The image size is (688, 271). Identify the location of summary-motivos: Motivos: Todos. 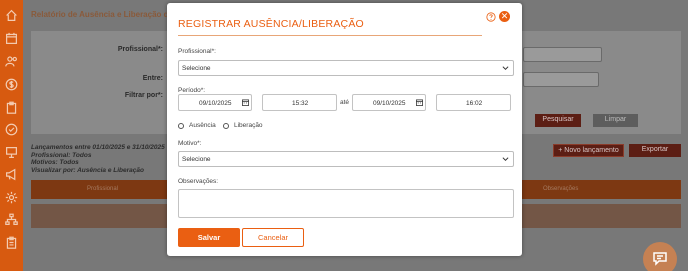
(55, 162).